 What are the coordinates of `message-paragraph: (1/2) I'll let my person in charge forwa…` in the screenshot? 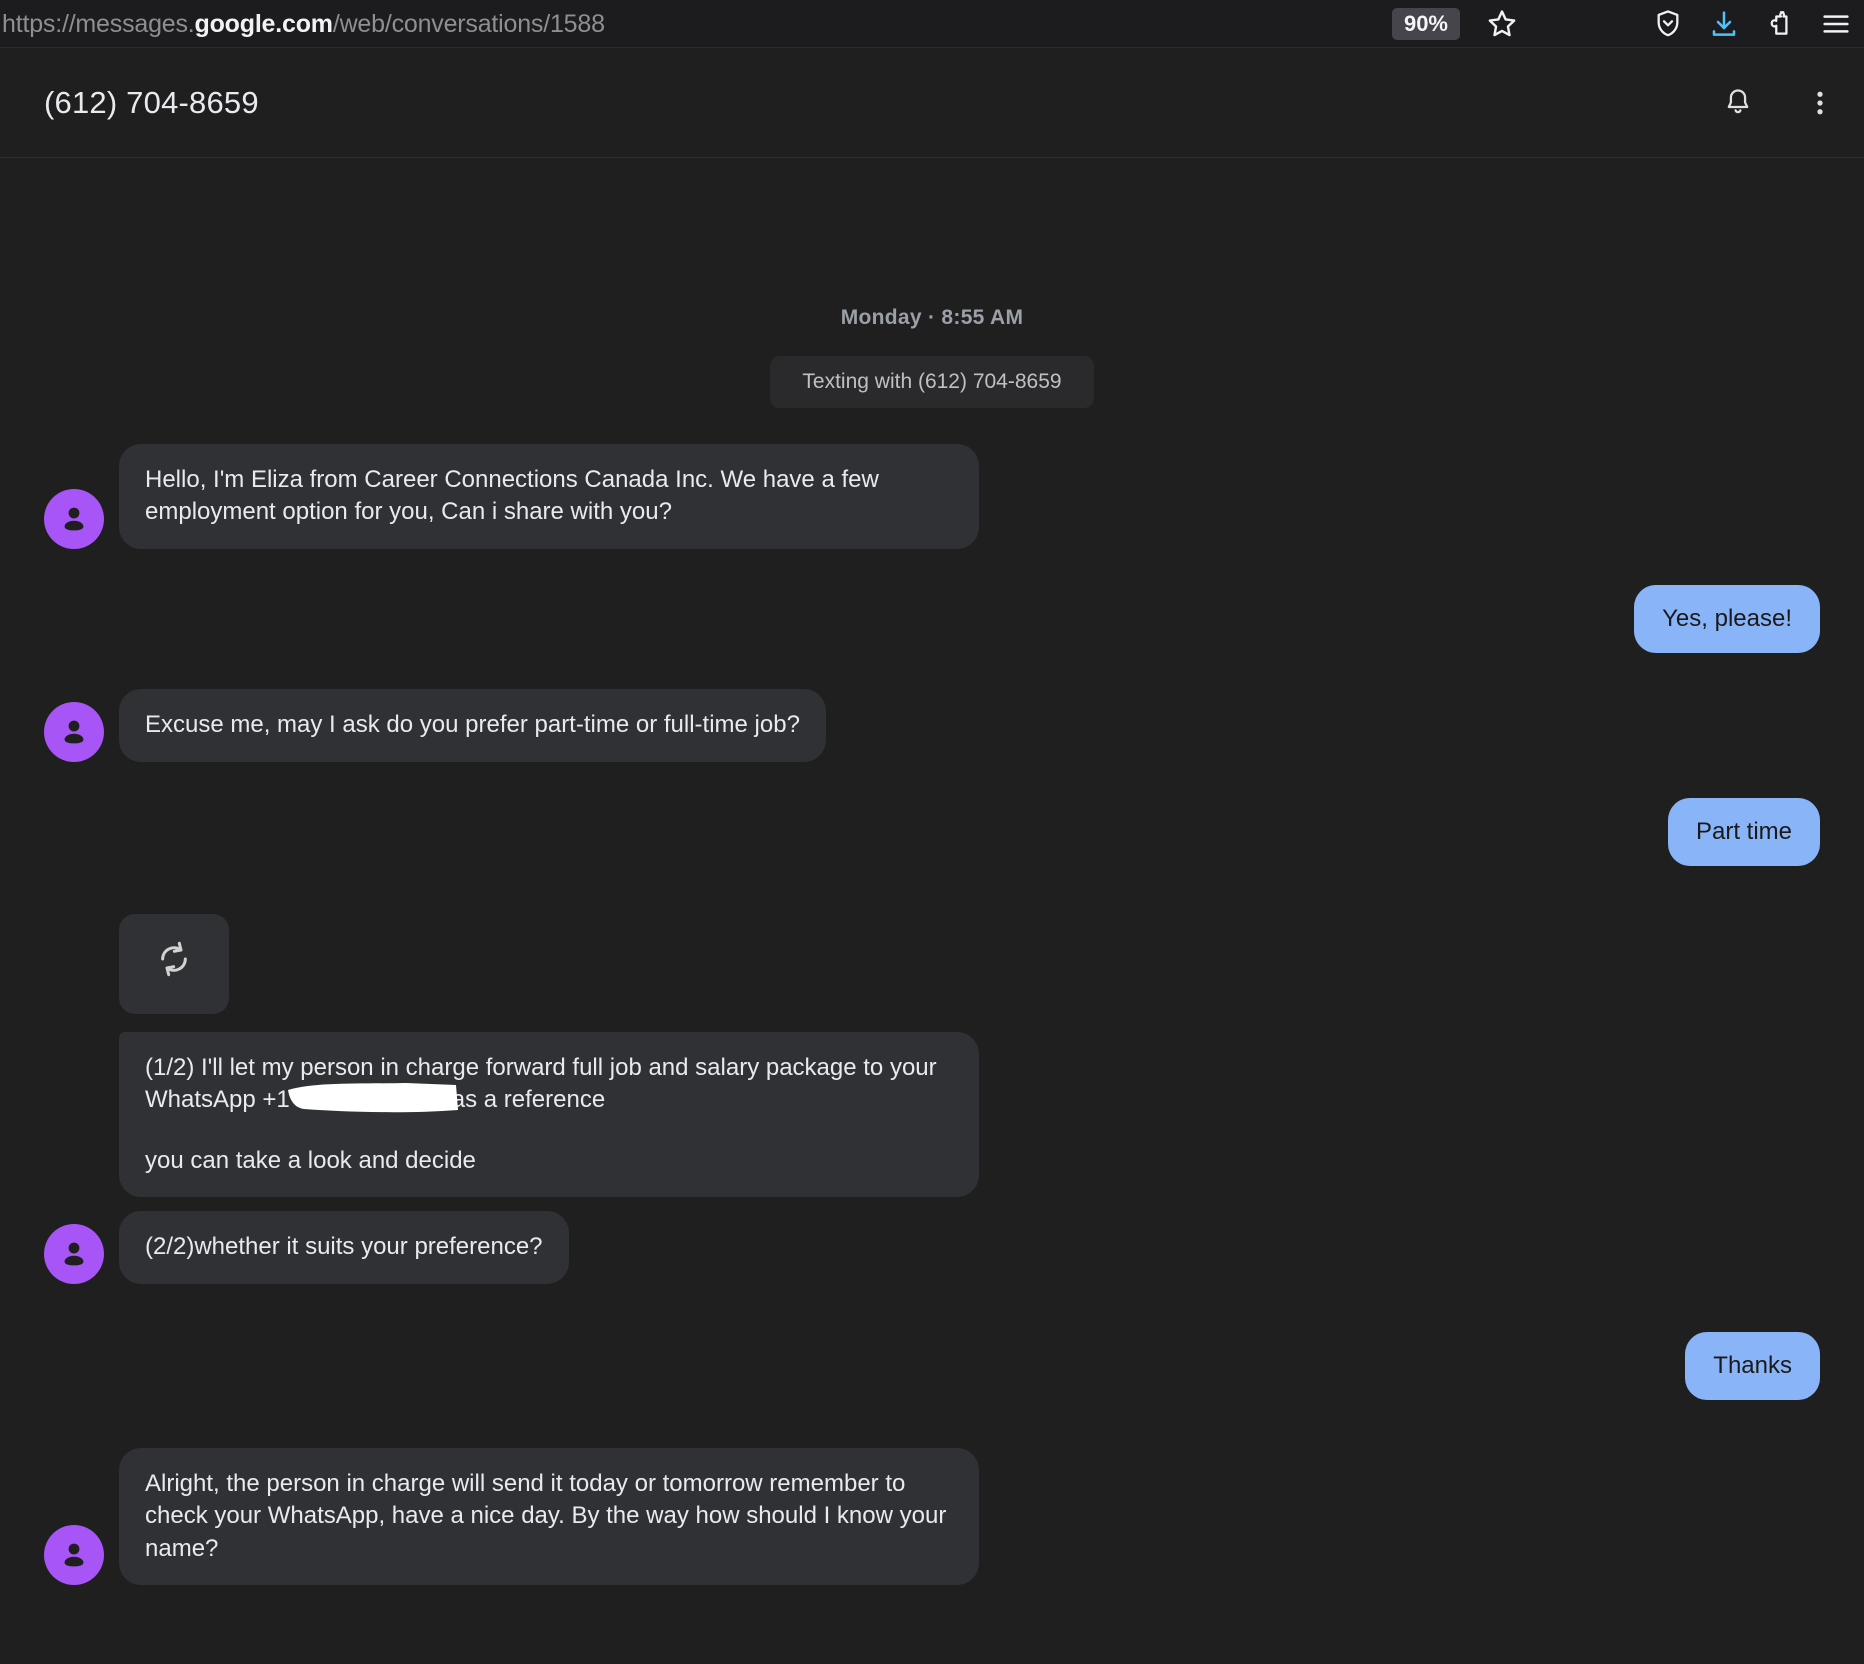 It's located at (549, 1084).